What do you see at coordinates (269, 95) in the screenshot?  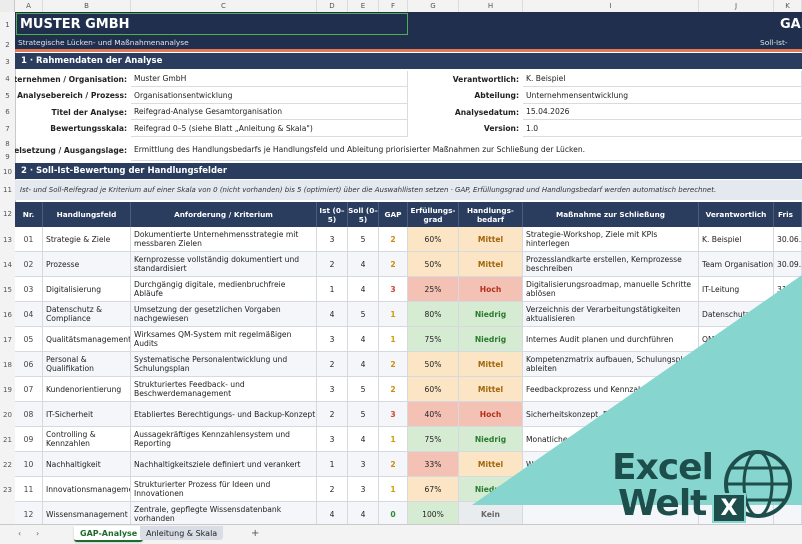 I see `frame-value-area: Organisationsentwicklung` at bounding box center [269, 95].